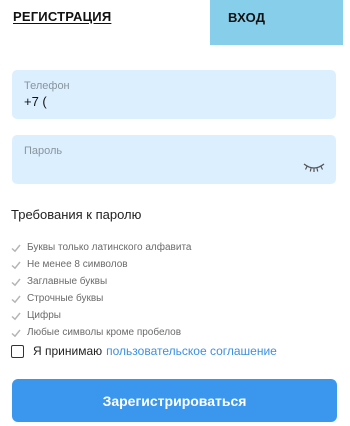 This screenshot has width=350, height=426. Describe the element at coordinates (101, 315) in the screenshot. I see `requirement-item: Цифры` at that location.